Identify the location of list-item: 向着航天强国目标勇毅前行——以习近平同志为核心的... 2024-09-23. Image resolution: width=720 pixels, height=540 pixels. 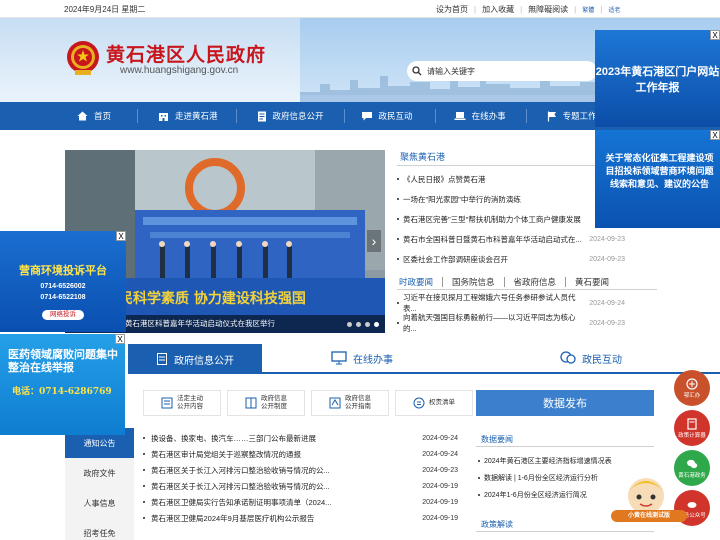
(511, 323).